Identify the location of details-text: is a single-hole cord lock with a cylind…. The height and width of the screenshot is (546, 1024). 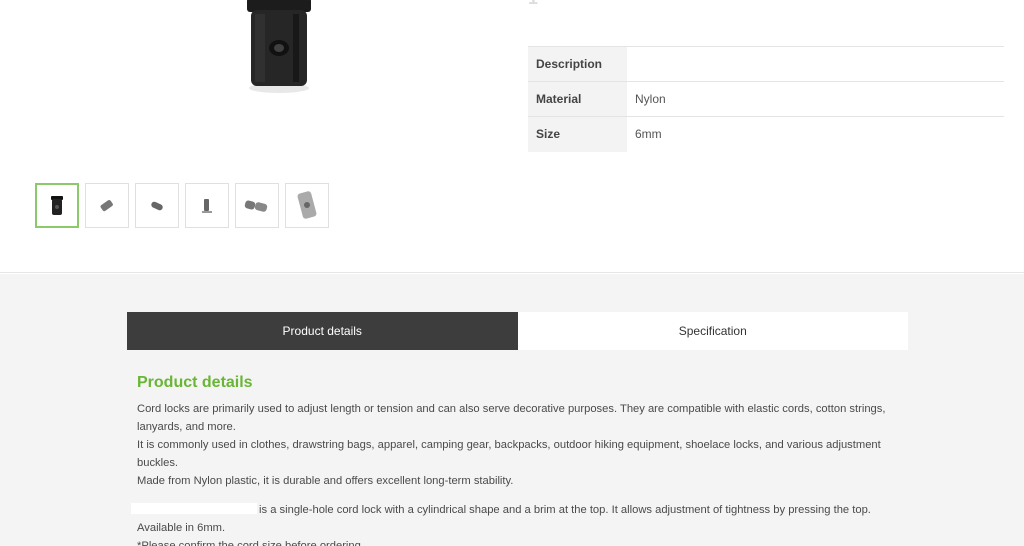
(565, 510).